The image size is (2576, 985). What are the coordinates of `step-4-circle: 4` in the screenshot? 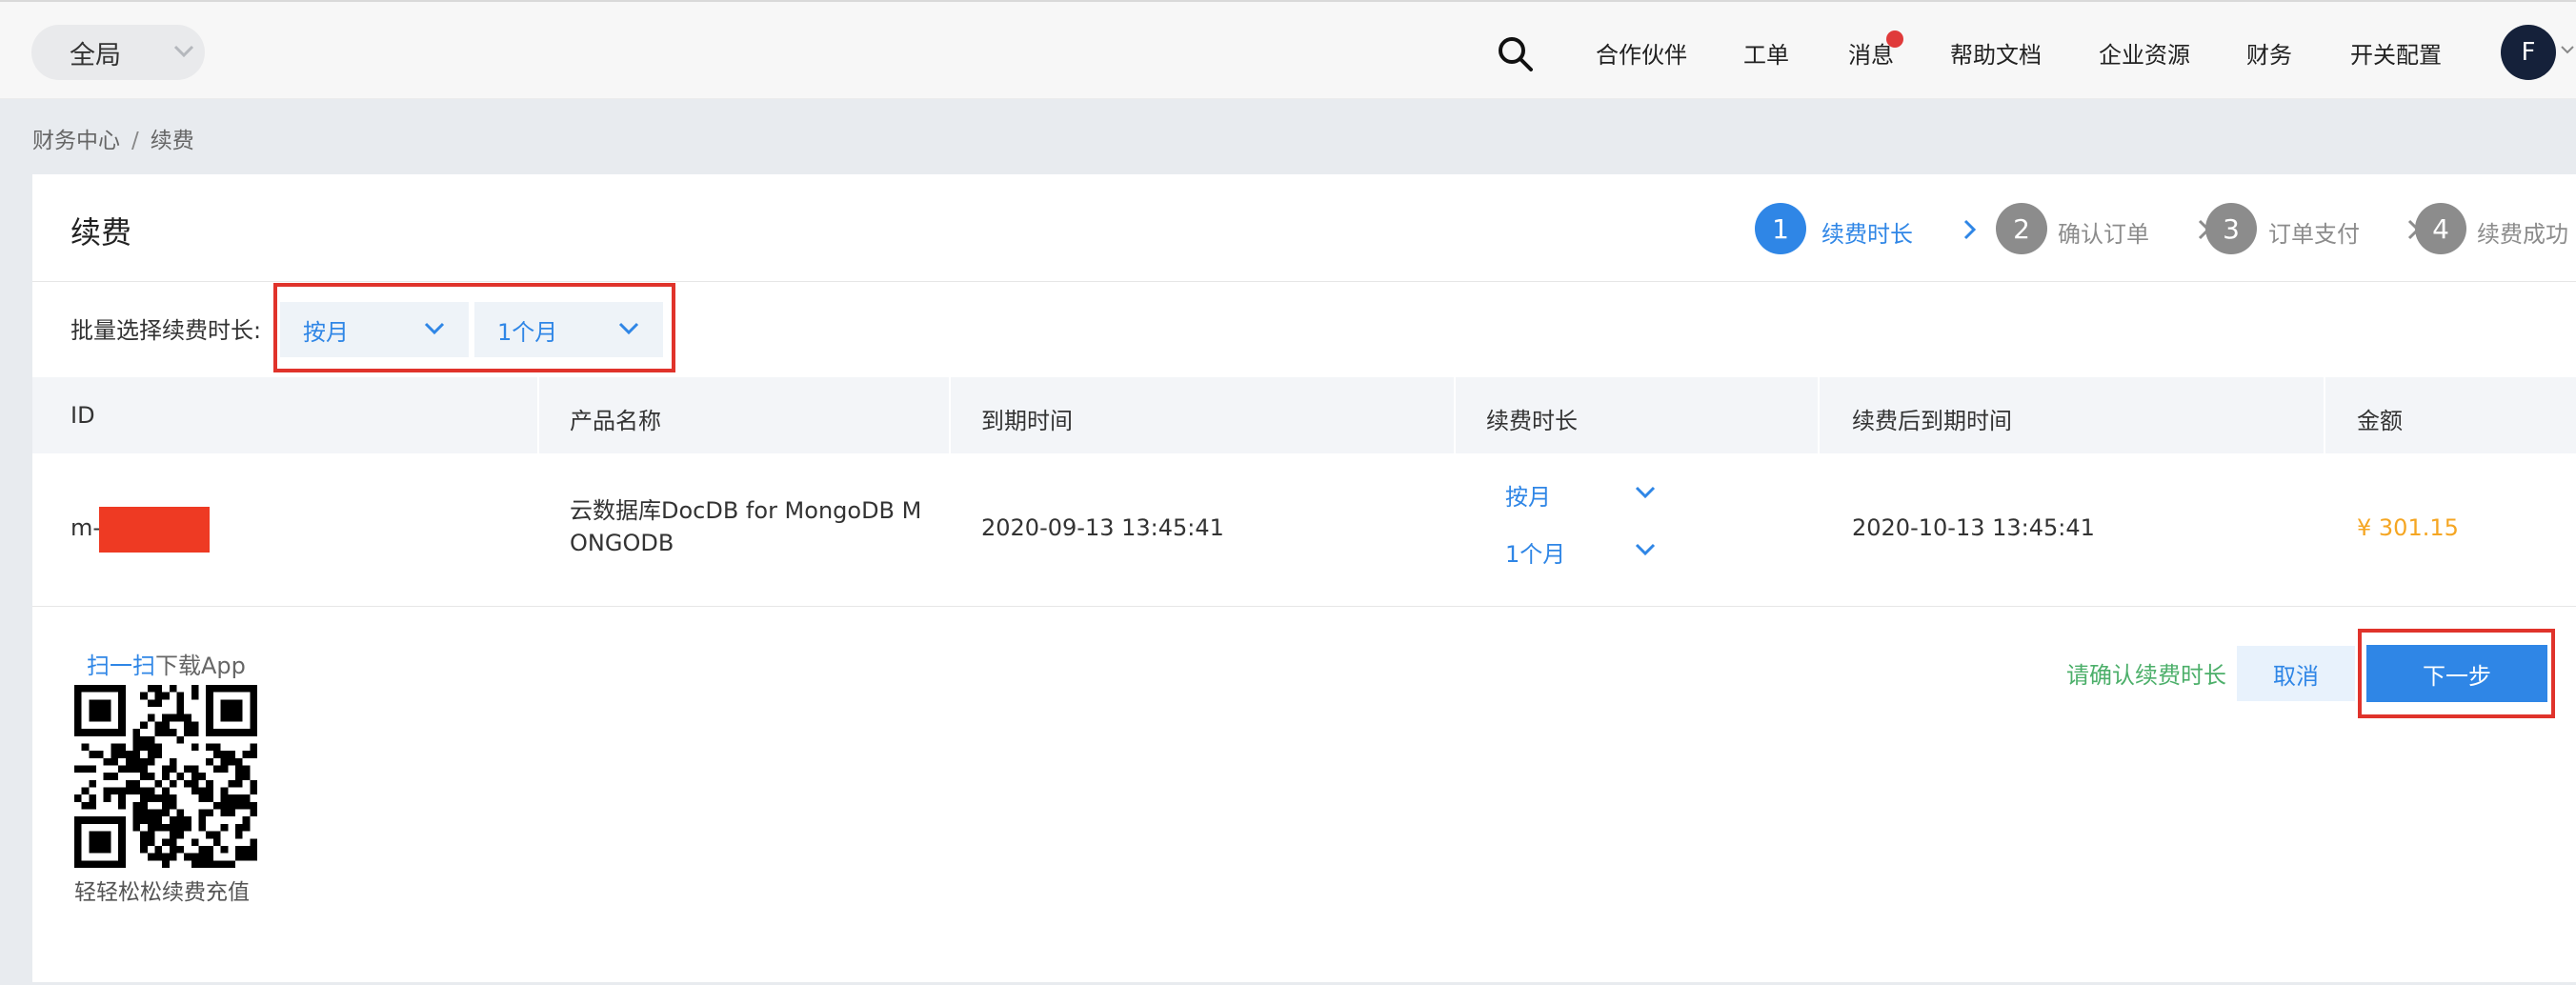 It's located at (2440, 229).